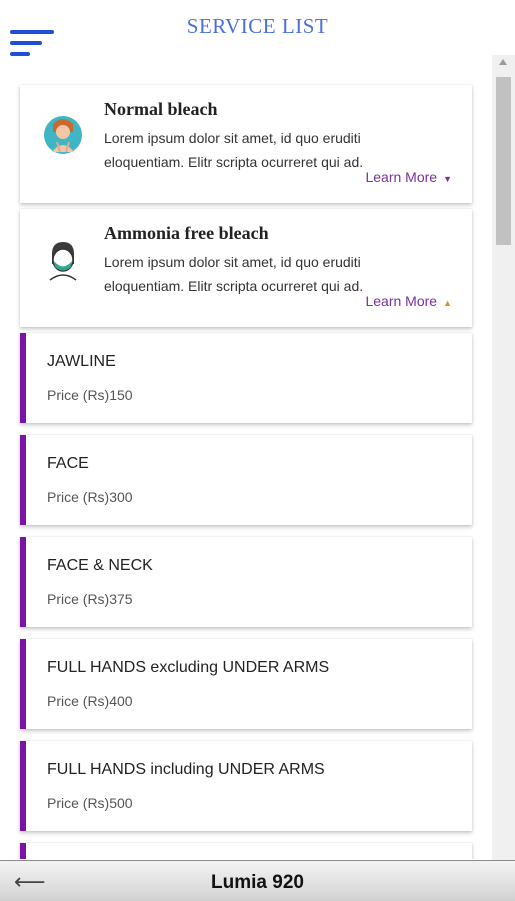 This screenshot has width=515, height=901. I want to click on service-price: Price (Rs)300, so click(90, 497).